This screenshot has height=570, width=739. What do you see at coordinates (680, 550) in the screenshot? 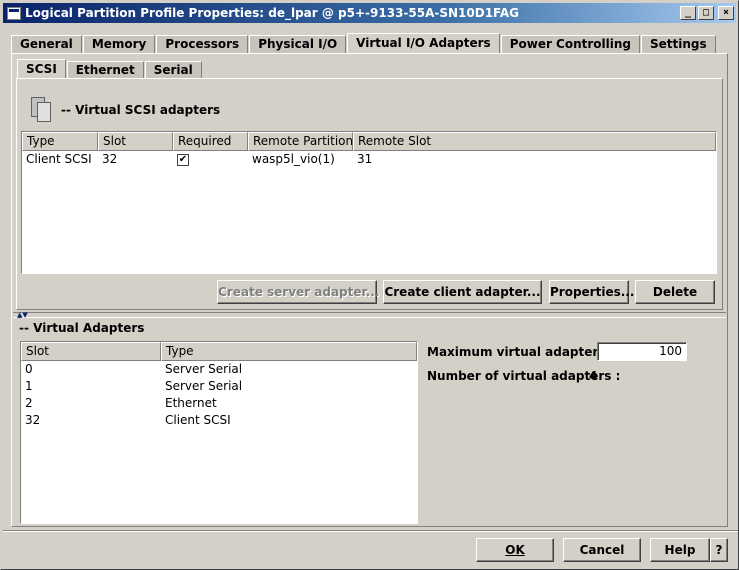
I see `help-button: Help` at bounding box center [680, 550].